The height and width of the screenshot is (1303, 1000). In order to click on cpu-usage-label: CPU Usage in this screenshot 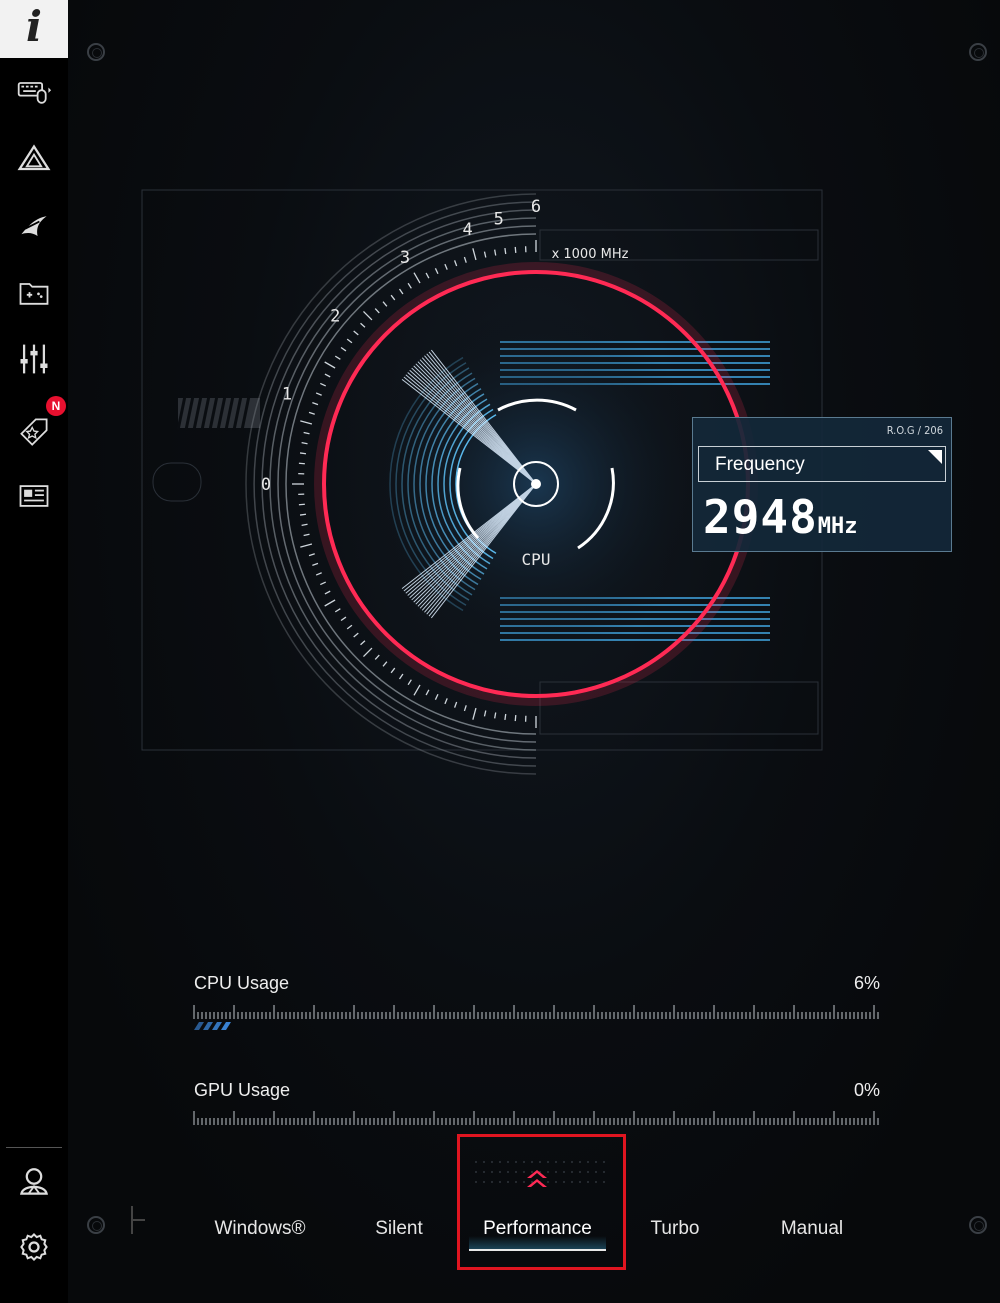, I will do `click(242, 983)`.